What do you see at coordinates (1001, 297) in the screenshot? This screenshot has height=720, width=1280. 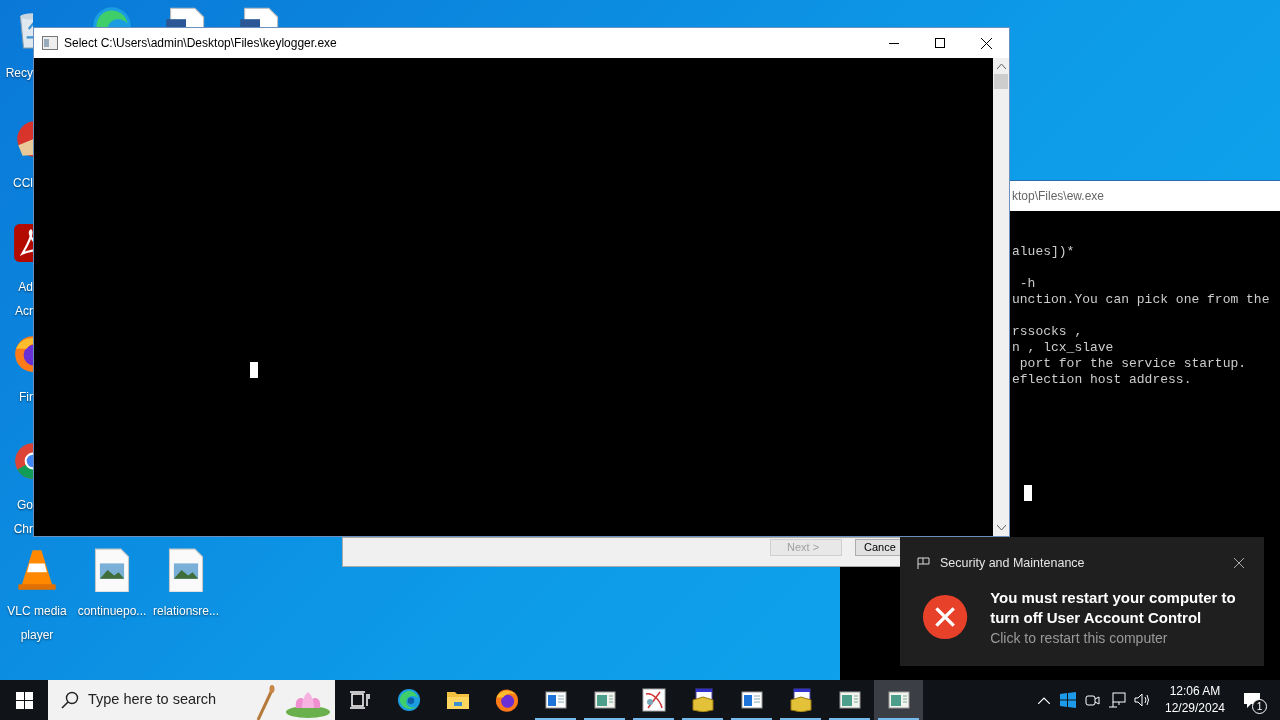 I see `scrollbar` at bounding box center [1001, 297].